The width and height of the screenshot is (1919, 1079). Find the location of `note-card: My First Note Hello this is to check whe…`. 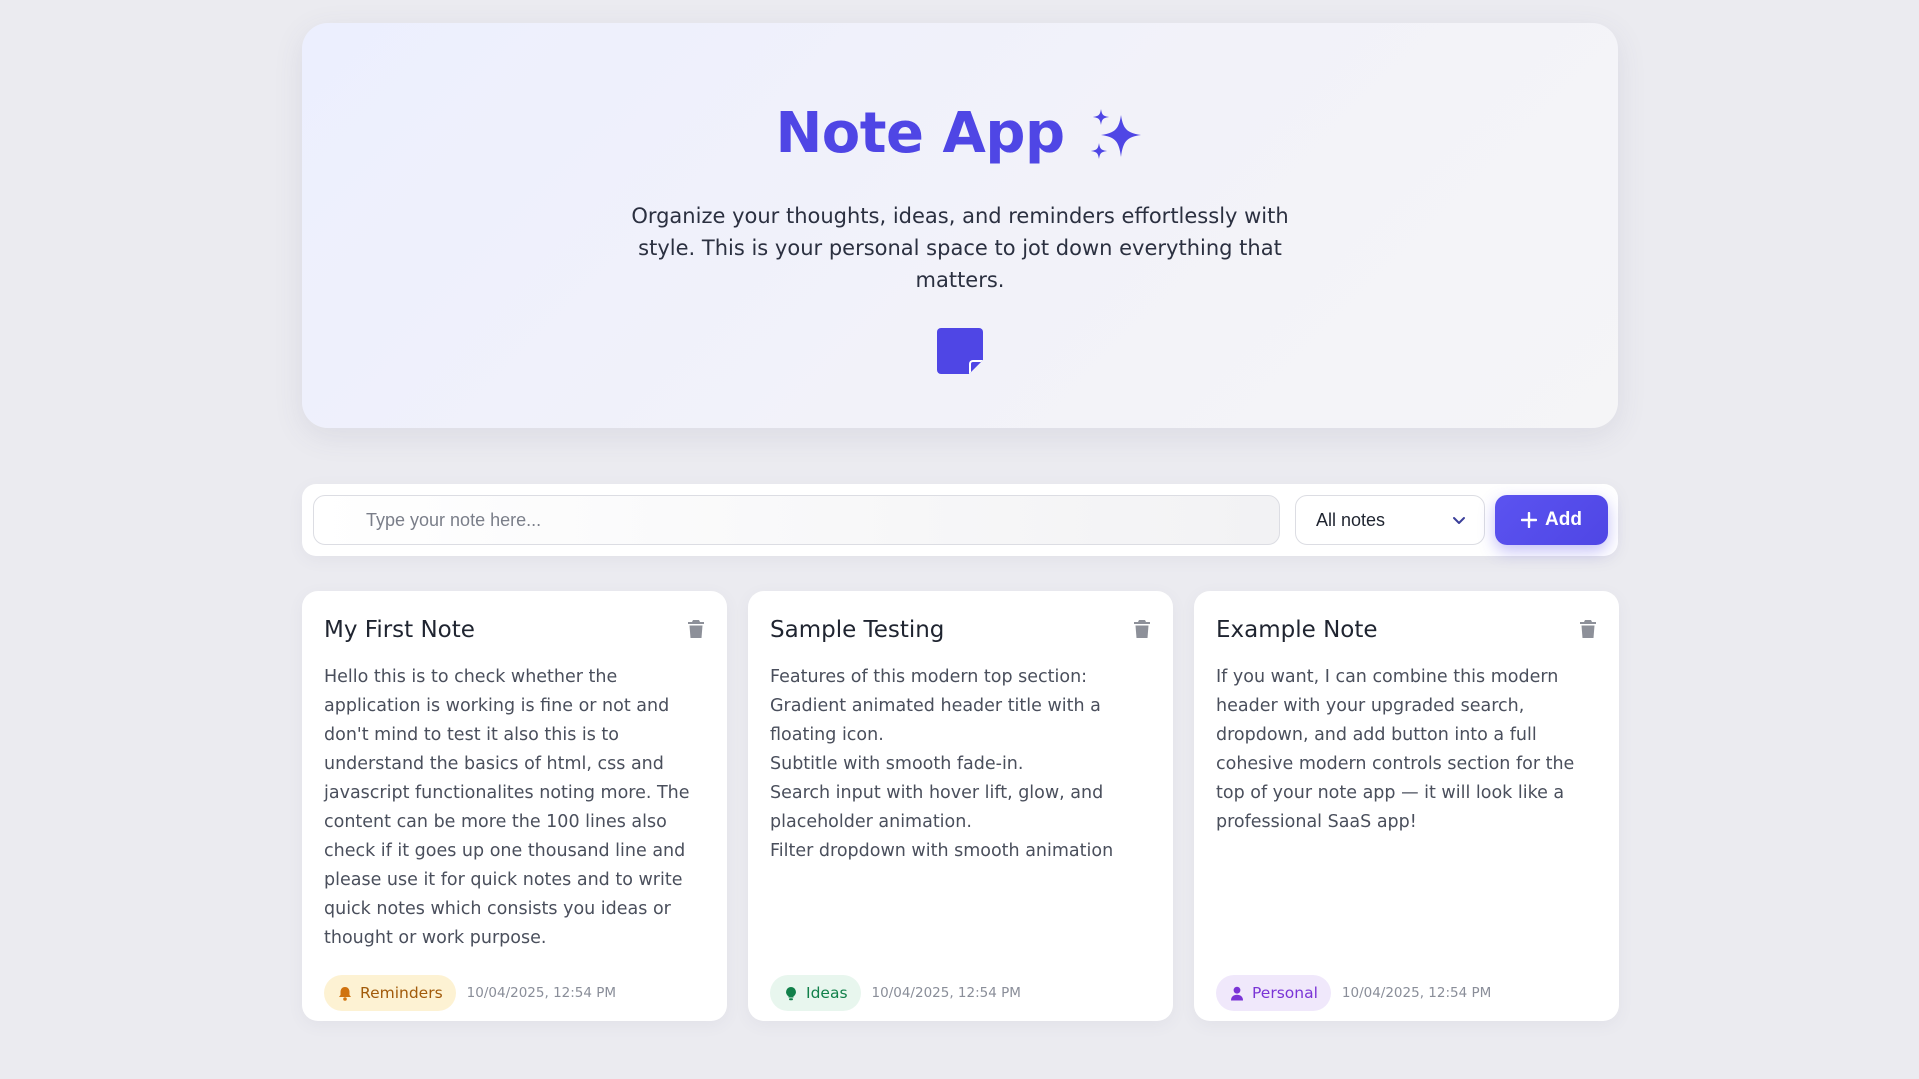

note-card: My First Note Hello this is to check whe… is located at coordinates (514, 806).